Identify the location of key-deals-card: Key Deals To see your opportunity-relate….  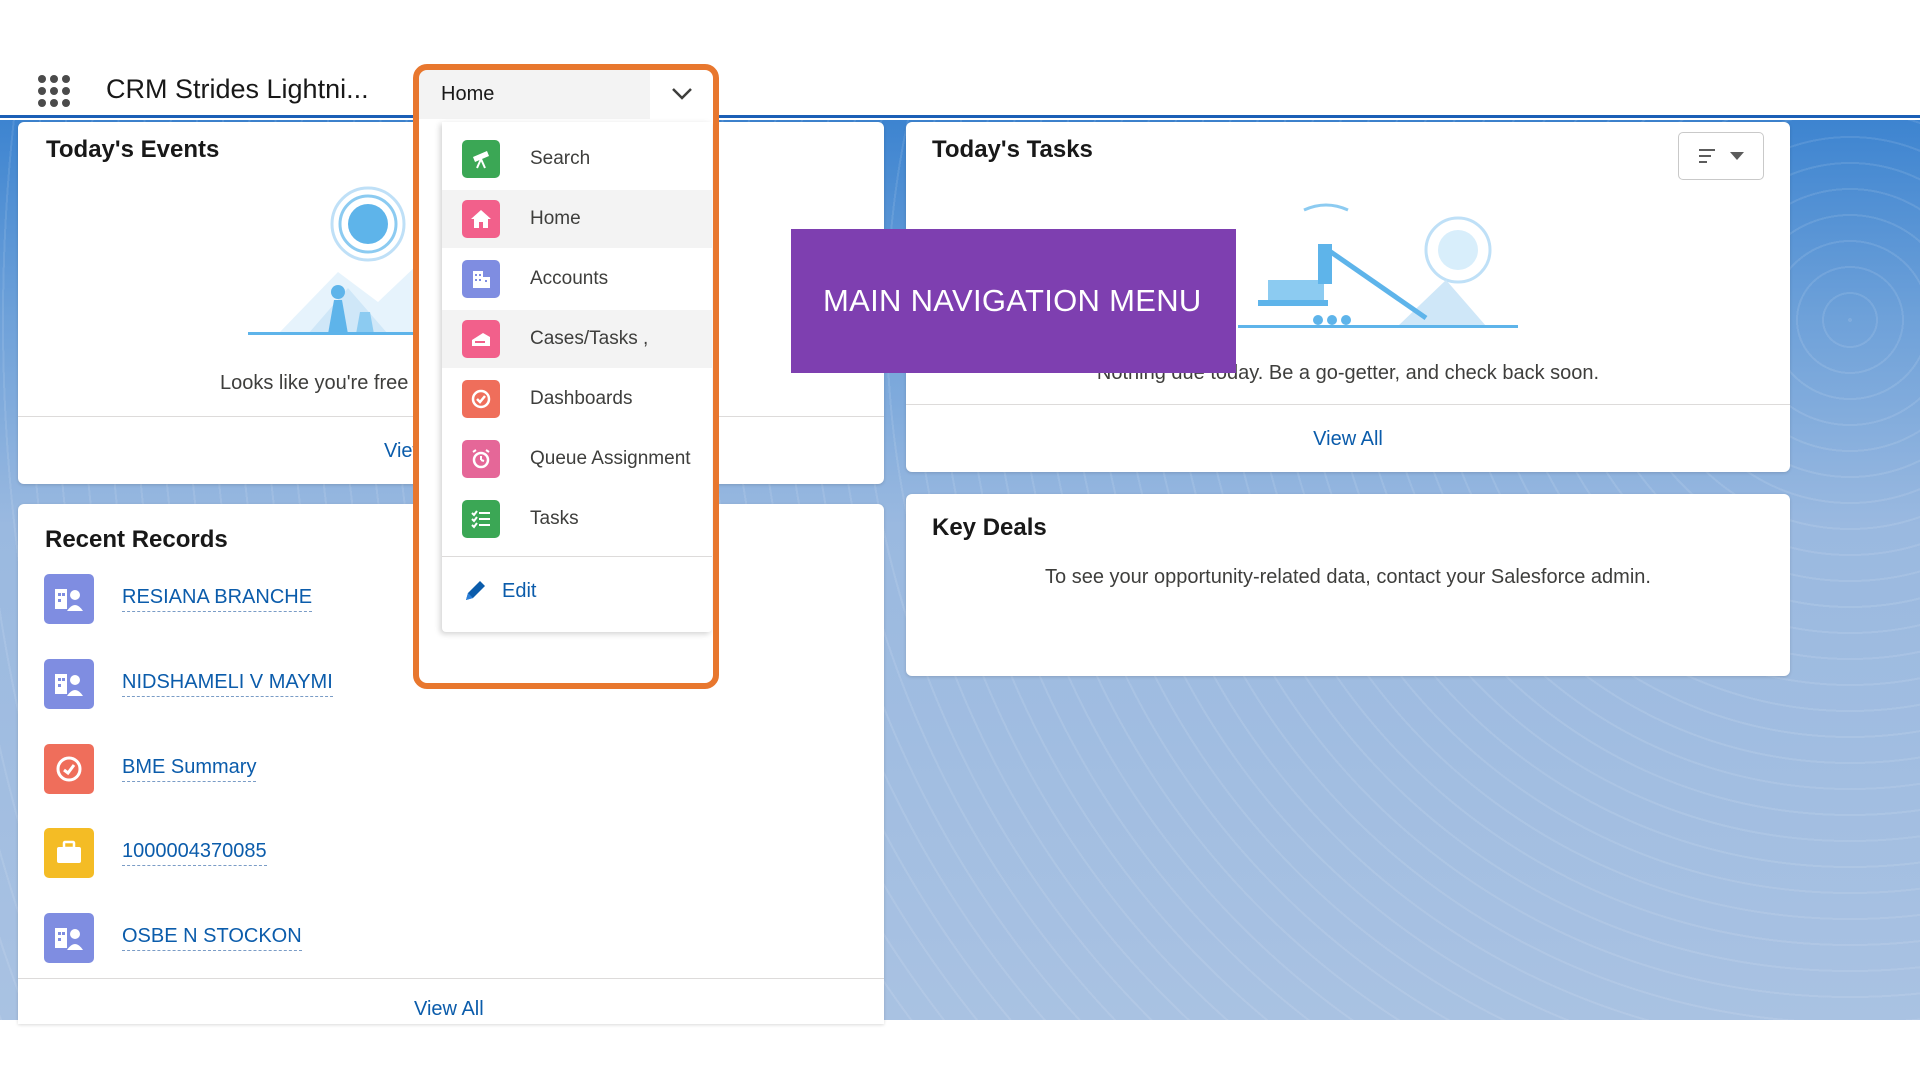
(1348, 585).